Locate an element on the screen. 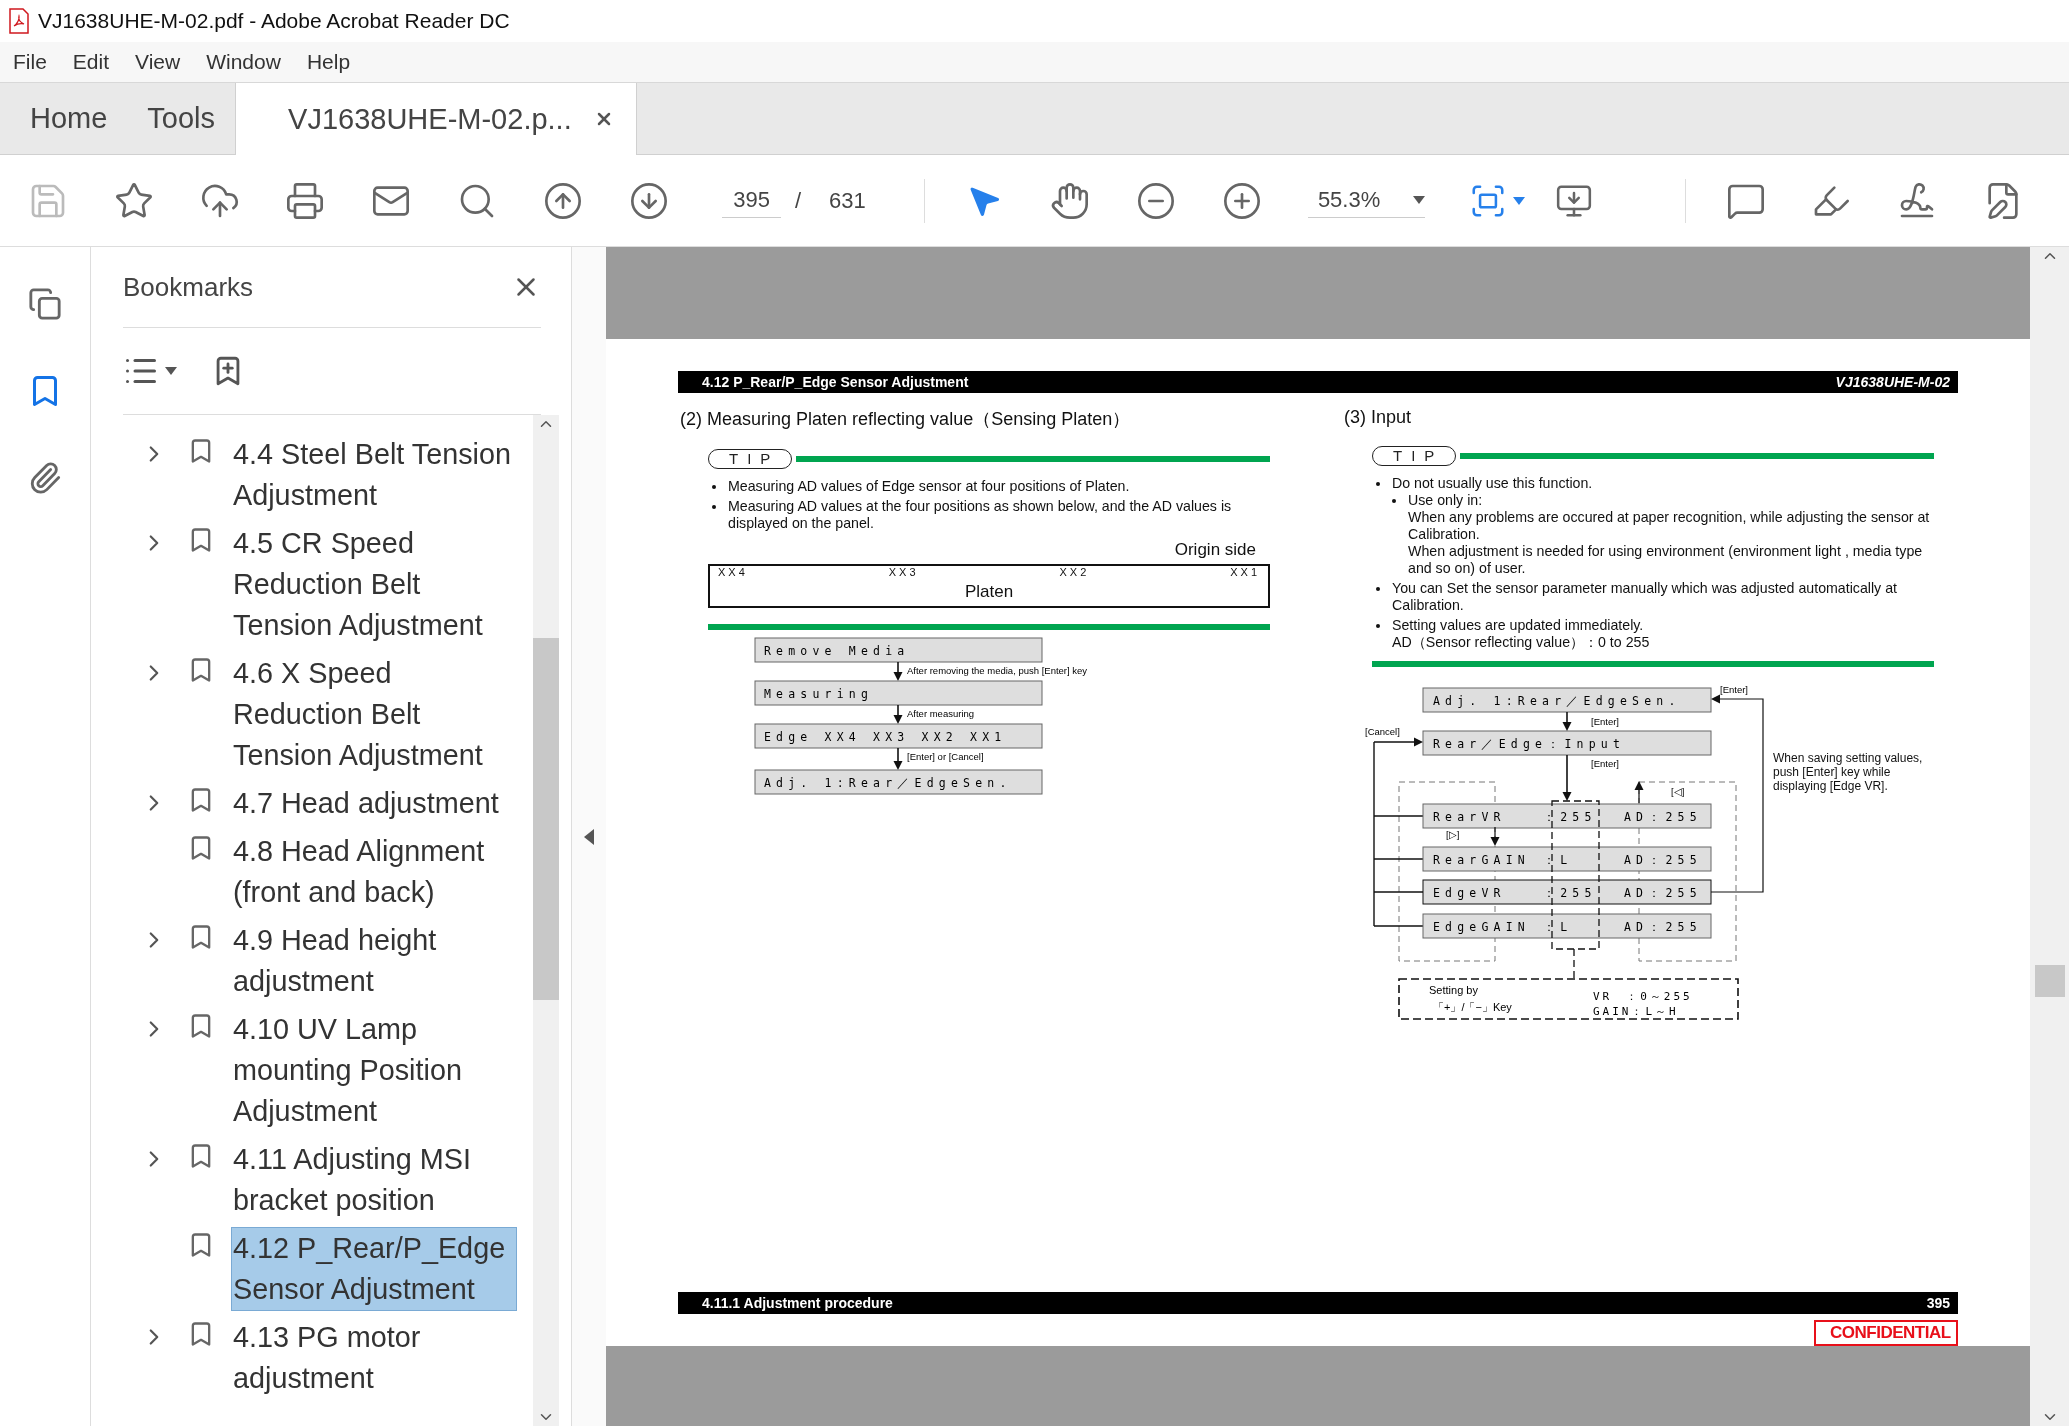  section-heading: (3) Input is located at coordinates (1378, 417).